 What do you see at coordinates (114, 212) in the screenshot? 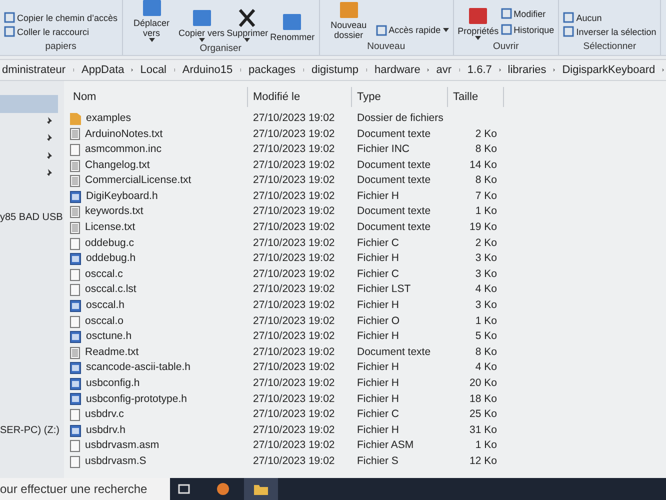
I see `file-name: keywords.txt` at bounding box center [114, 212].